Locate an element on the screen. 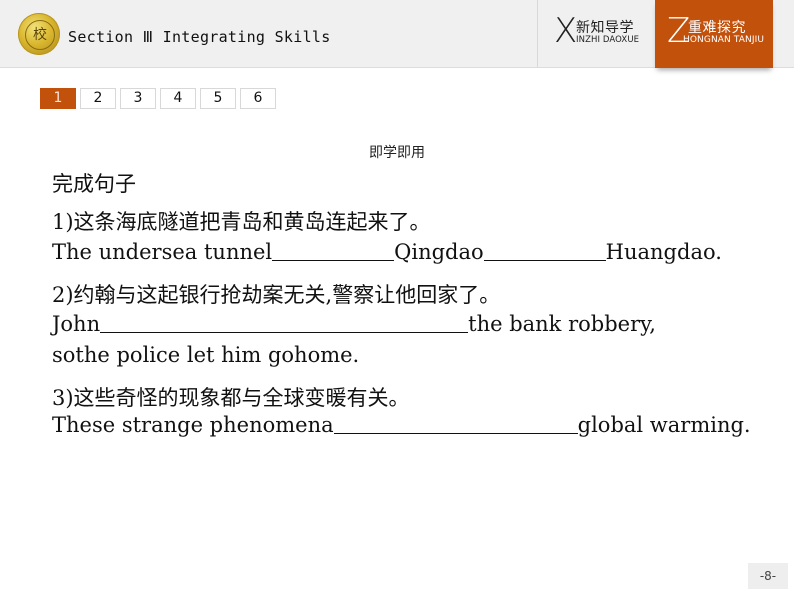 This screenshot has height=596, width=794. text-fragment: the bank robbery, is located at coordinates (562, 324).